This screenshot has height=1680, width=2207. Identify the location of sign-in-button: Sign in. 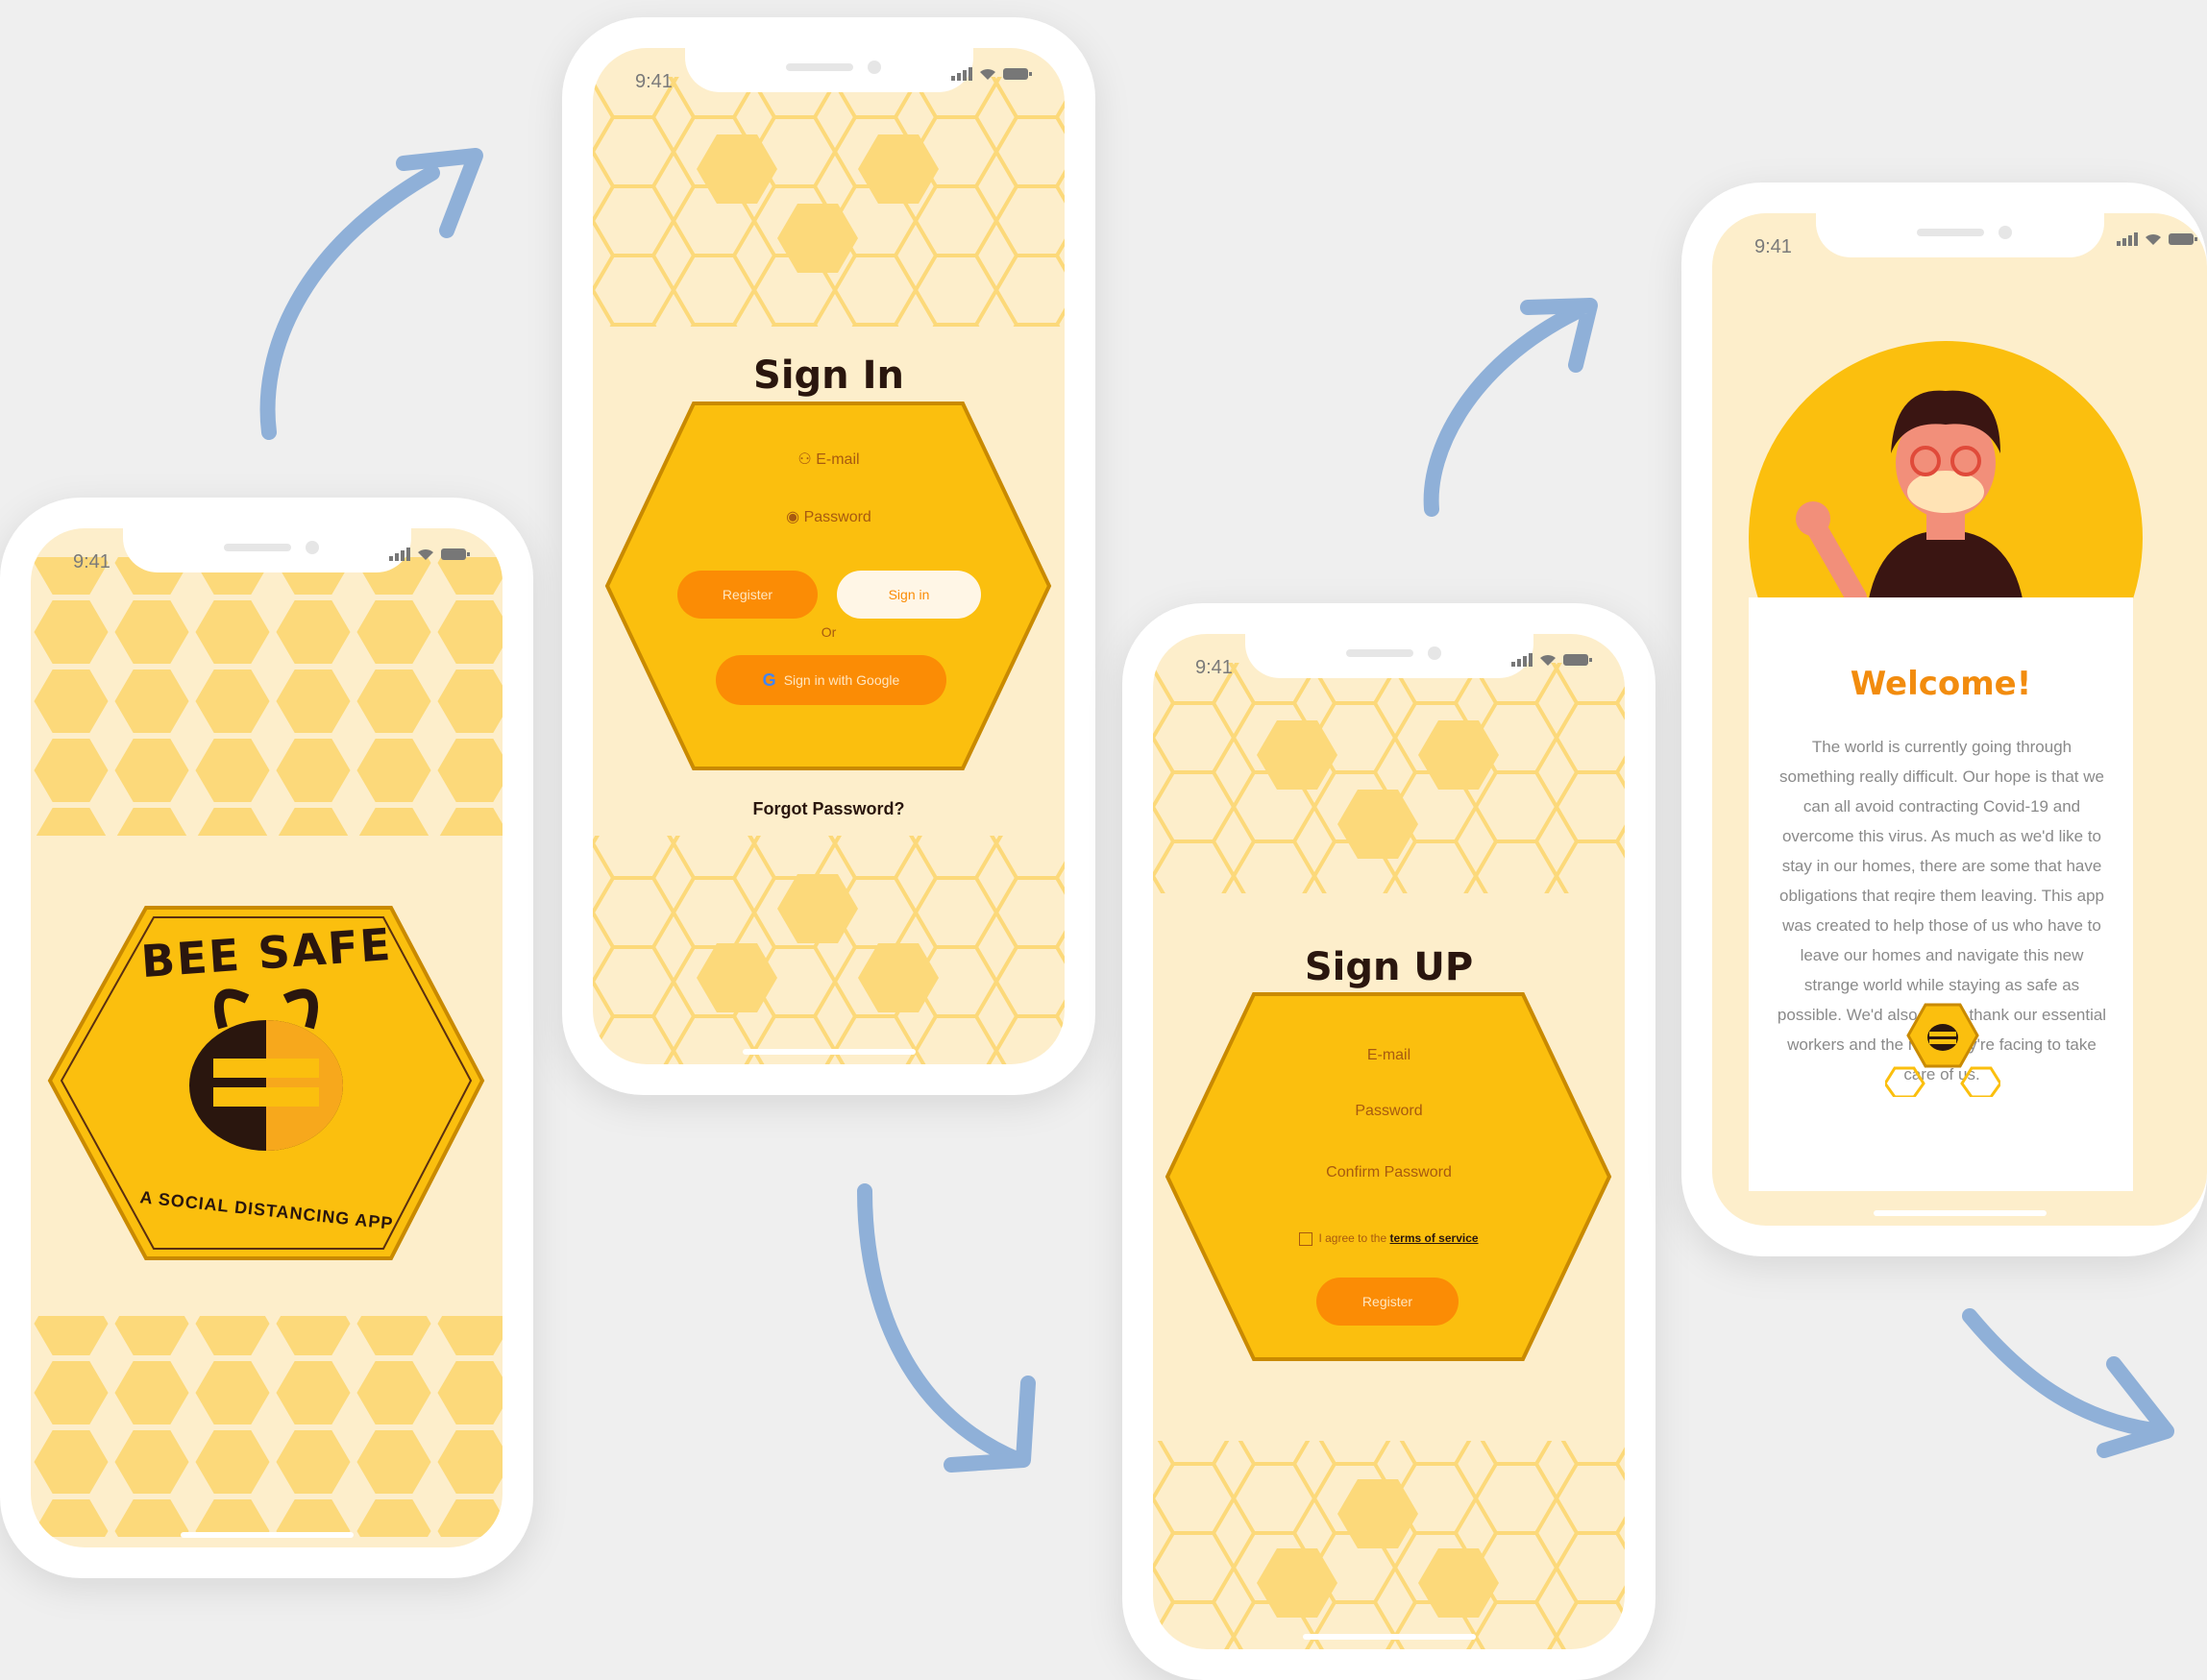
(909, 595).